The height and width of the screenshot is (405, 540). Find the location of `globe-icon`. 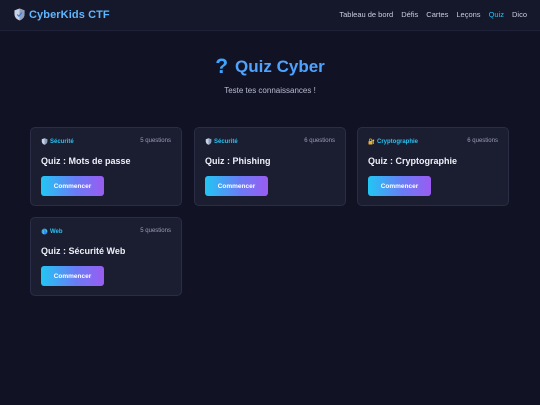

globe-icon is located at coordinates (44, 231).